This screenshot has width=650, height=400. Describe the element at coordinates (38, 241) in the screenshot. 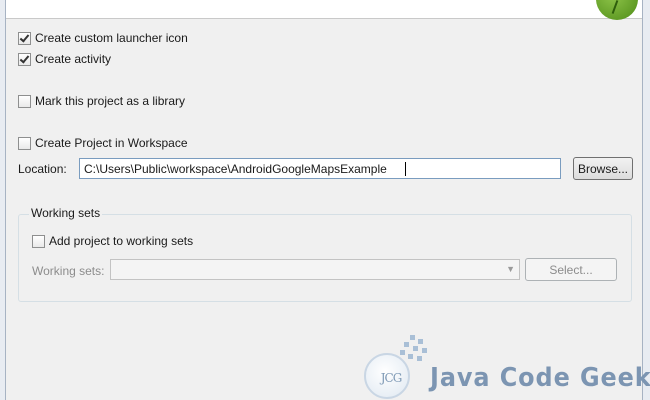

I see `add-to-working-sets-checkbox` at that location.